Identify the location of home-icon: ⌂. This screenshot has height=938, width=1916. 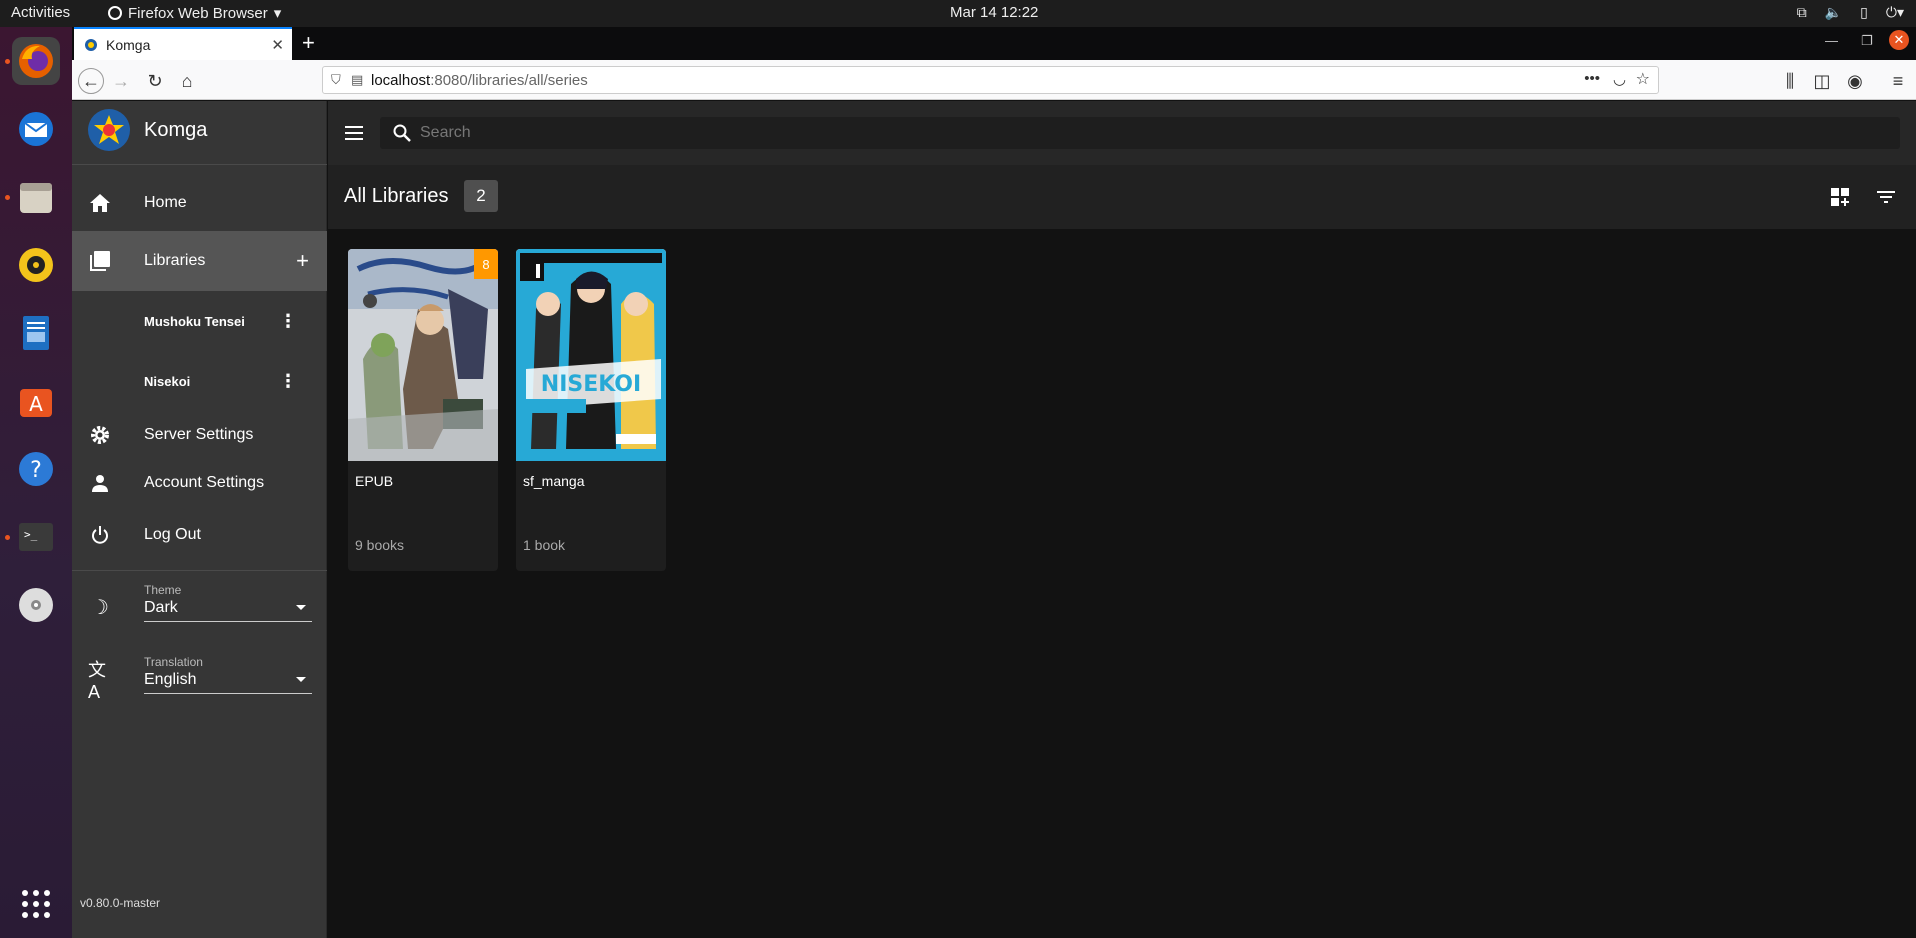
(187, 81).